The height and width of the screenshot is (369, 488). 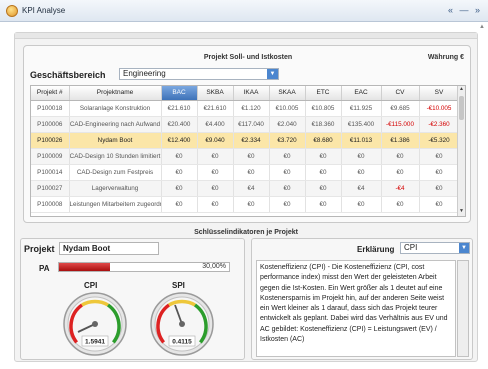 I want to click on currency-label: Währung €, so click(x=445, y=57).